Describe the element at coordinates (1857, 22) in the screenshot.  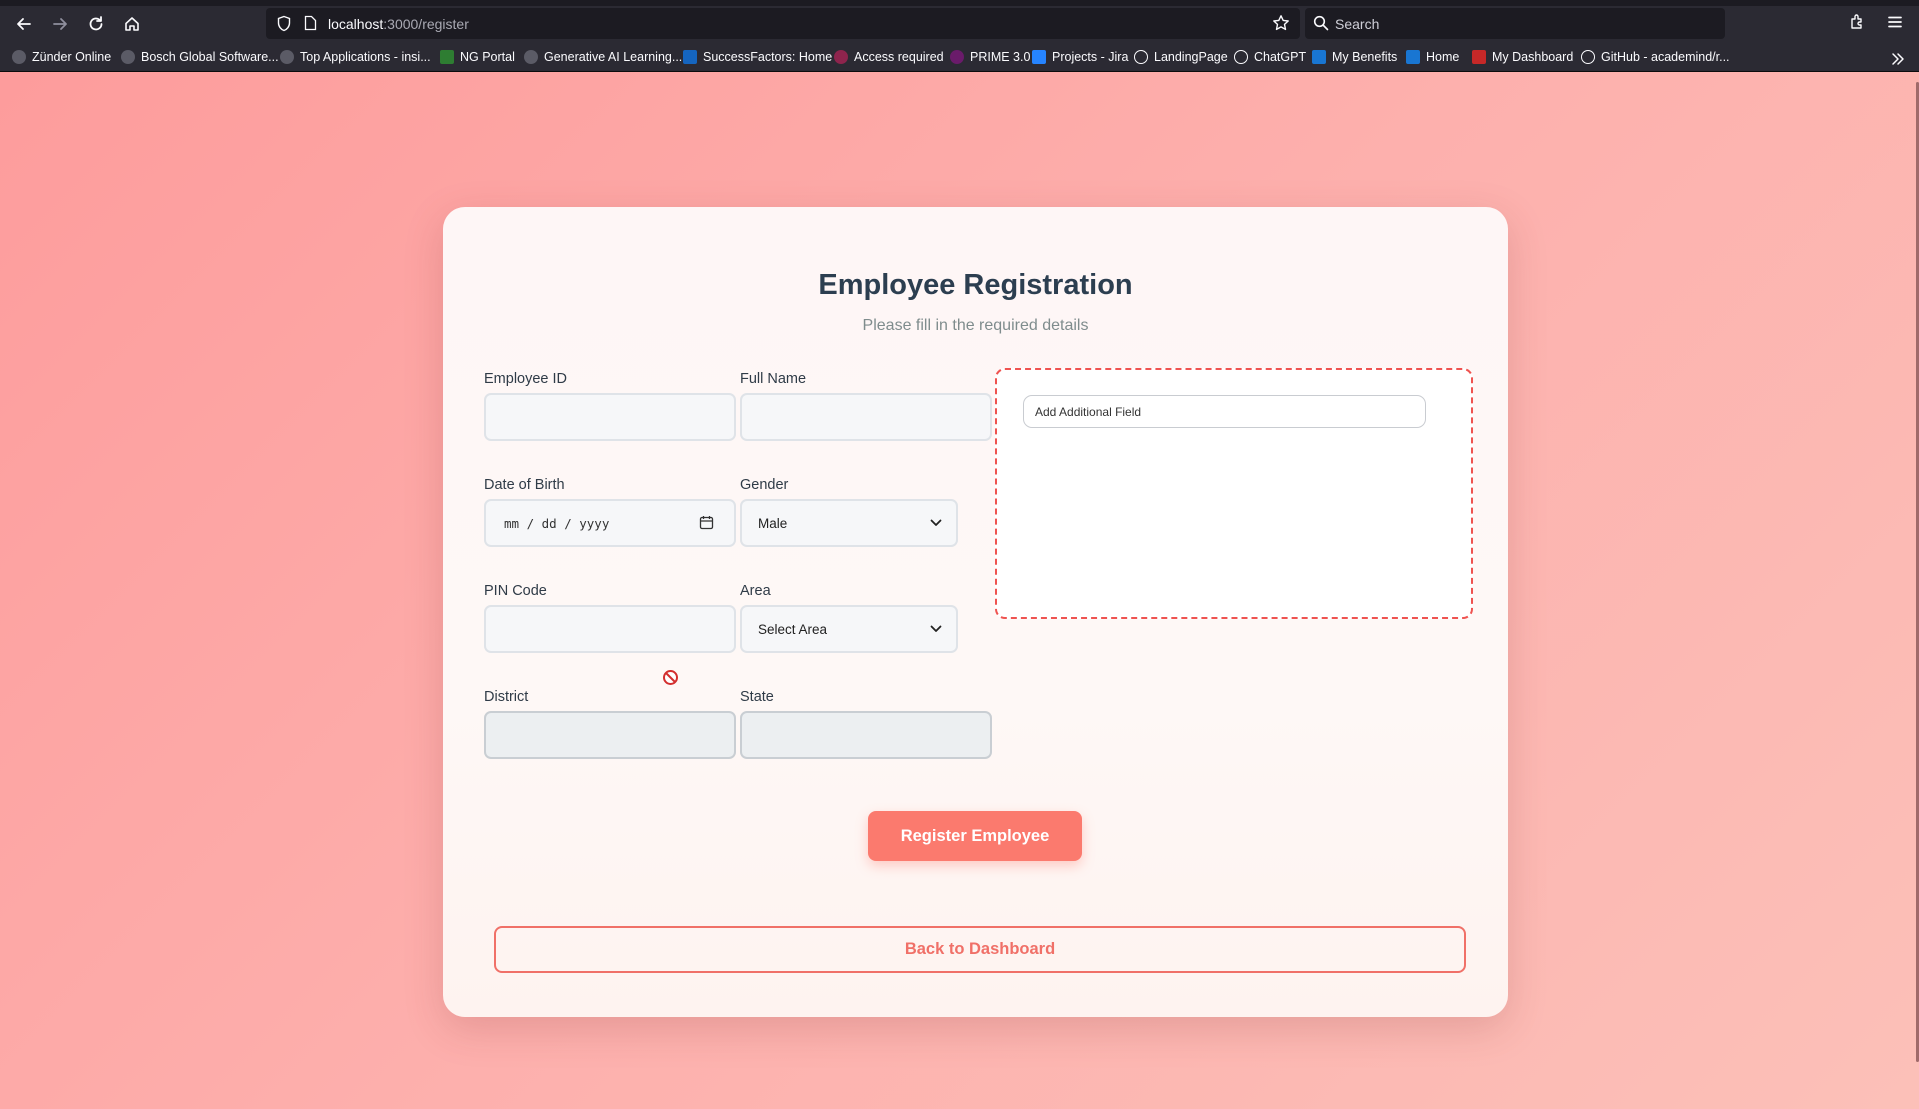
I see `extensions-icon` at that location.